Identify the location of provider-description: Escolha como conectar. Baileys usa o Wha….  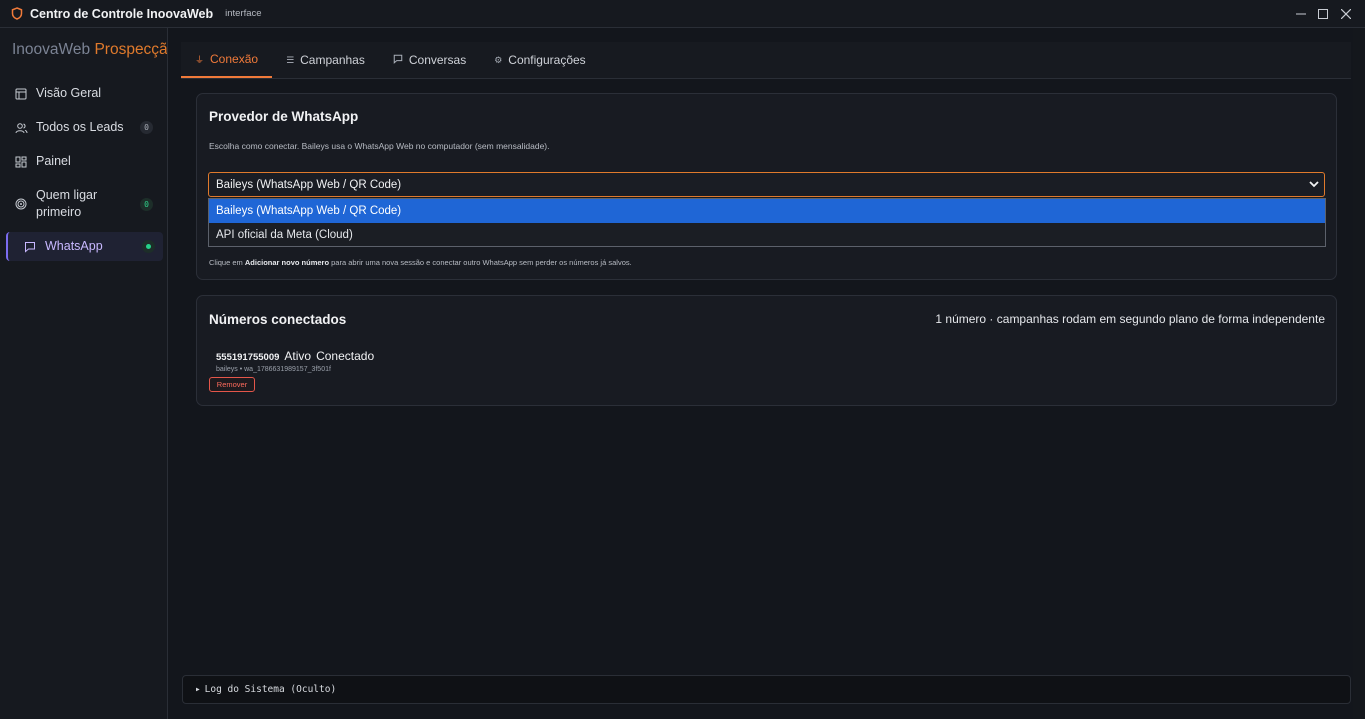
(379, 146).